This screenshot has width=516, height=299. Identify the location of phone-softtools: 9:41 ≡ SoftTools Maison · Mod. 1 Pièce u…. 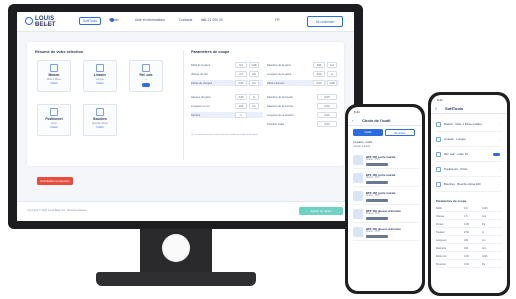
(469, 194).